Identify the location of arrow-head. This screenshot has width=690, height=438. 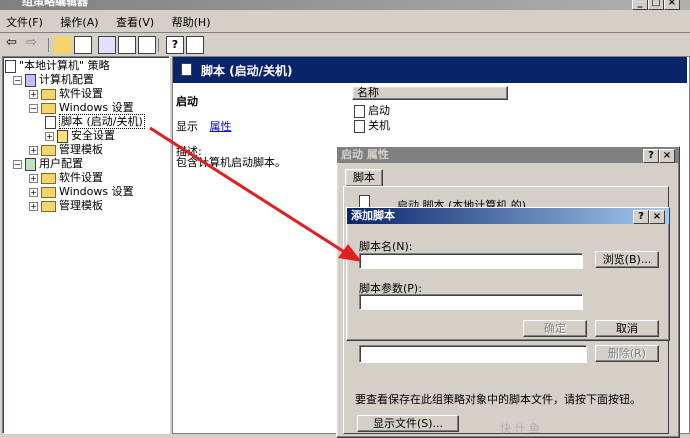
(350, 253).